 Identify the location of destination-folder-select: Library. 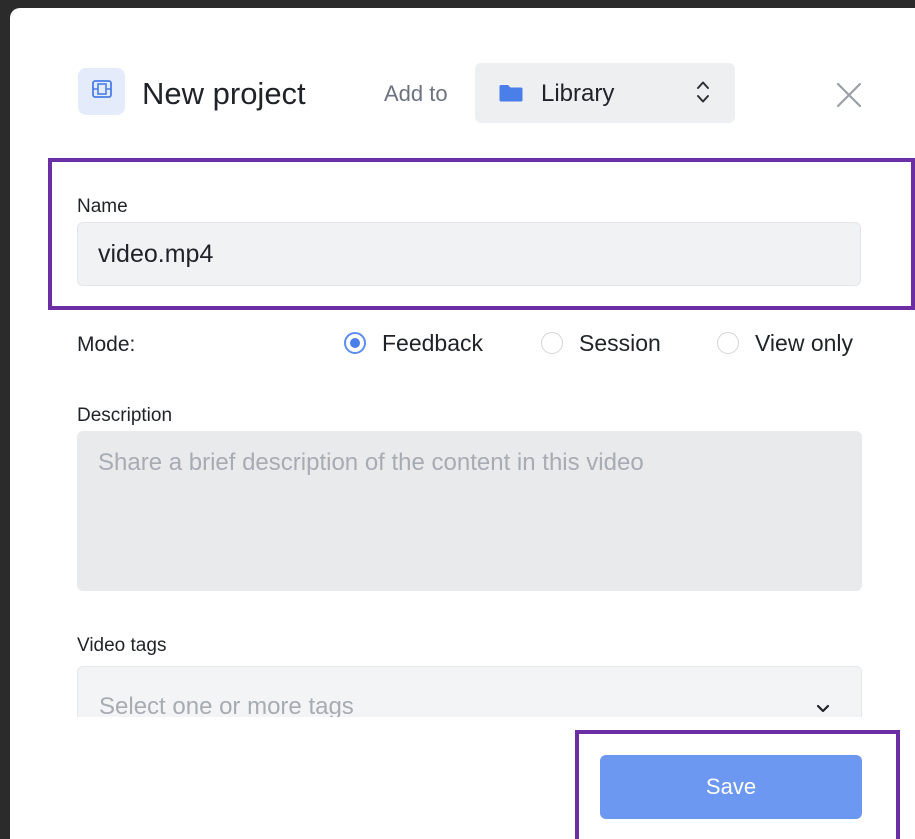
(605, 93).